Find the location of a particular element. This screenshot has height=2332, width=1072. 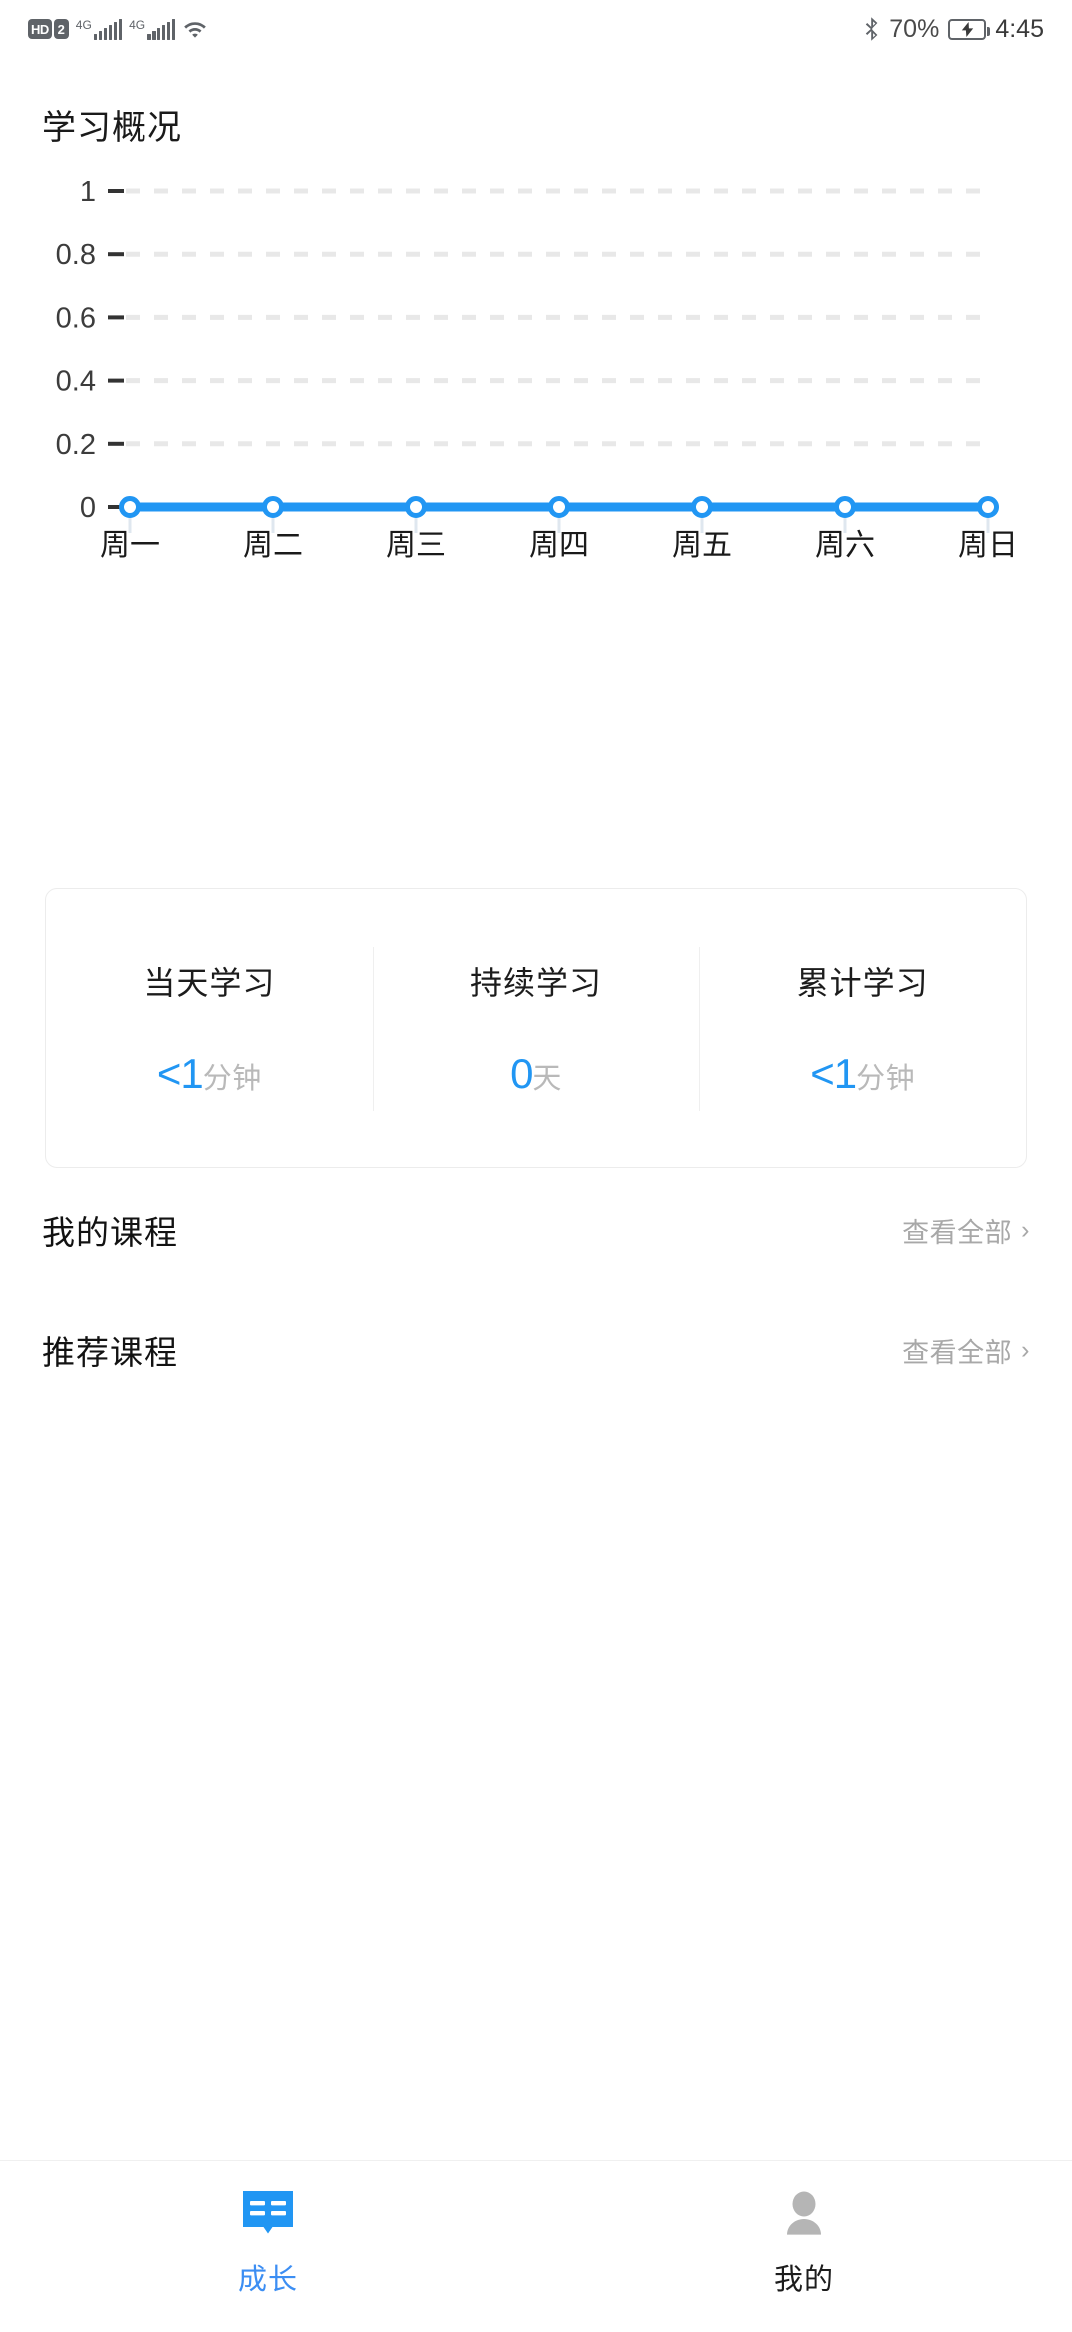

stat-total-title: 累计学习 is located at coordinates (862, 983).